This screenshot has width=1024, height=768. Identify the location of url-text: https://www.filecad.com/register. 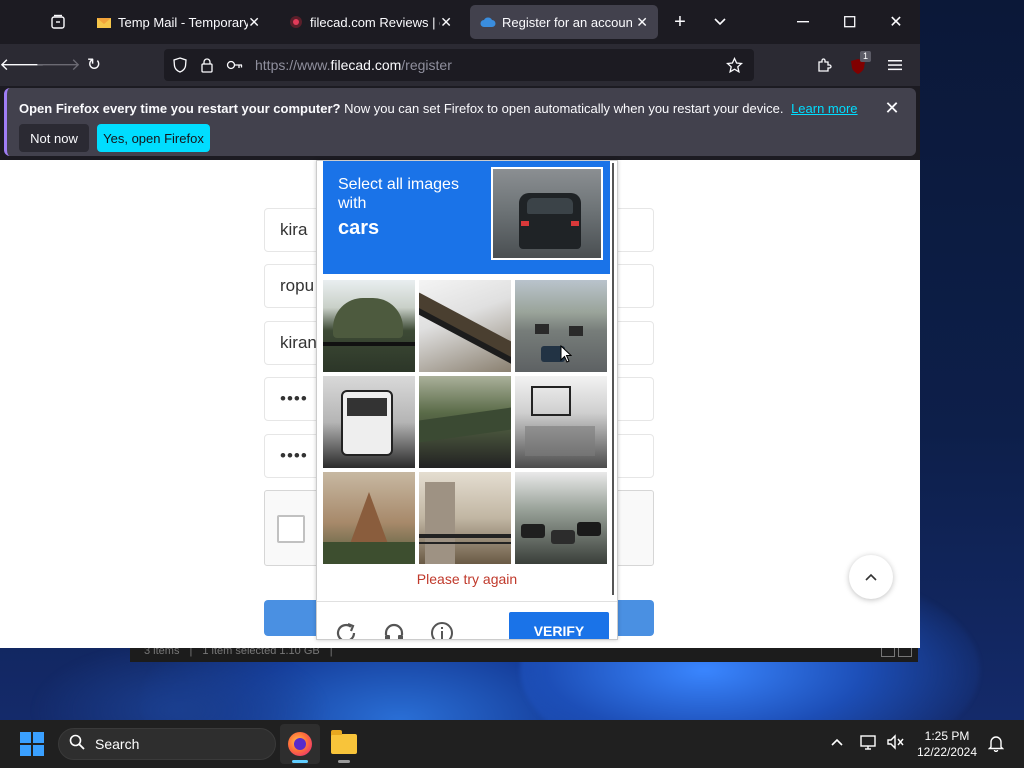
(353, 65).